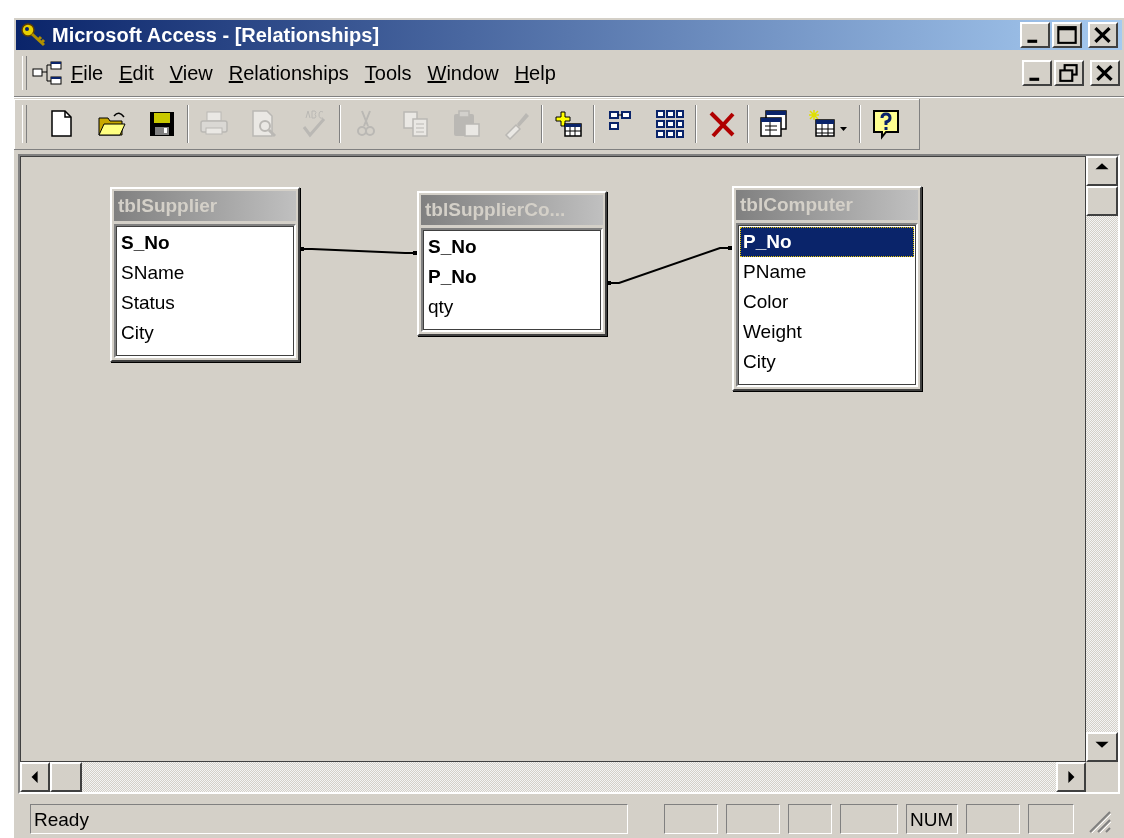 The height and width of the screenshot is (838, 1124). I want to click on help-icon, so click(886, 124).